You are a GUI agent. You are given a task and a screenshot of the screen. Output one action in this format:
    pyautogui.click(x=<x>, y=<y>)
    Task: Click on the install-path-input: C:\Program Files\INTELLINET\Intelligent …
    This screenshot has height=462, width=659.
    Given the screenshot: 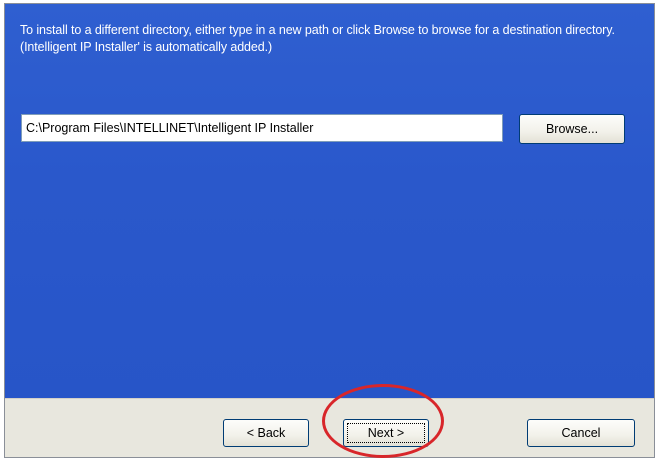 What is the action you would take?
    pyautogui.click(x=262, y=128)
    